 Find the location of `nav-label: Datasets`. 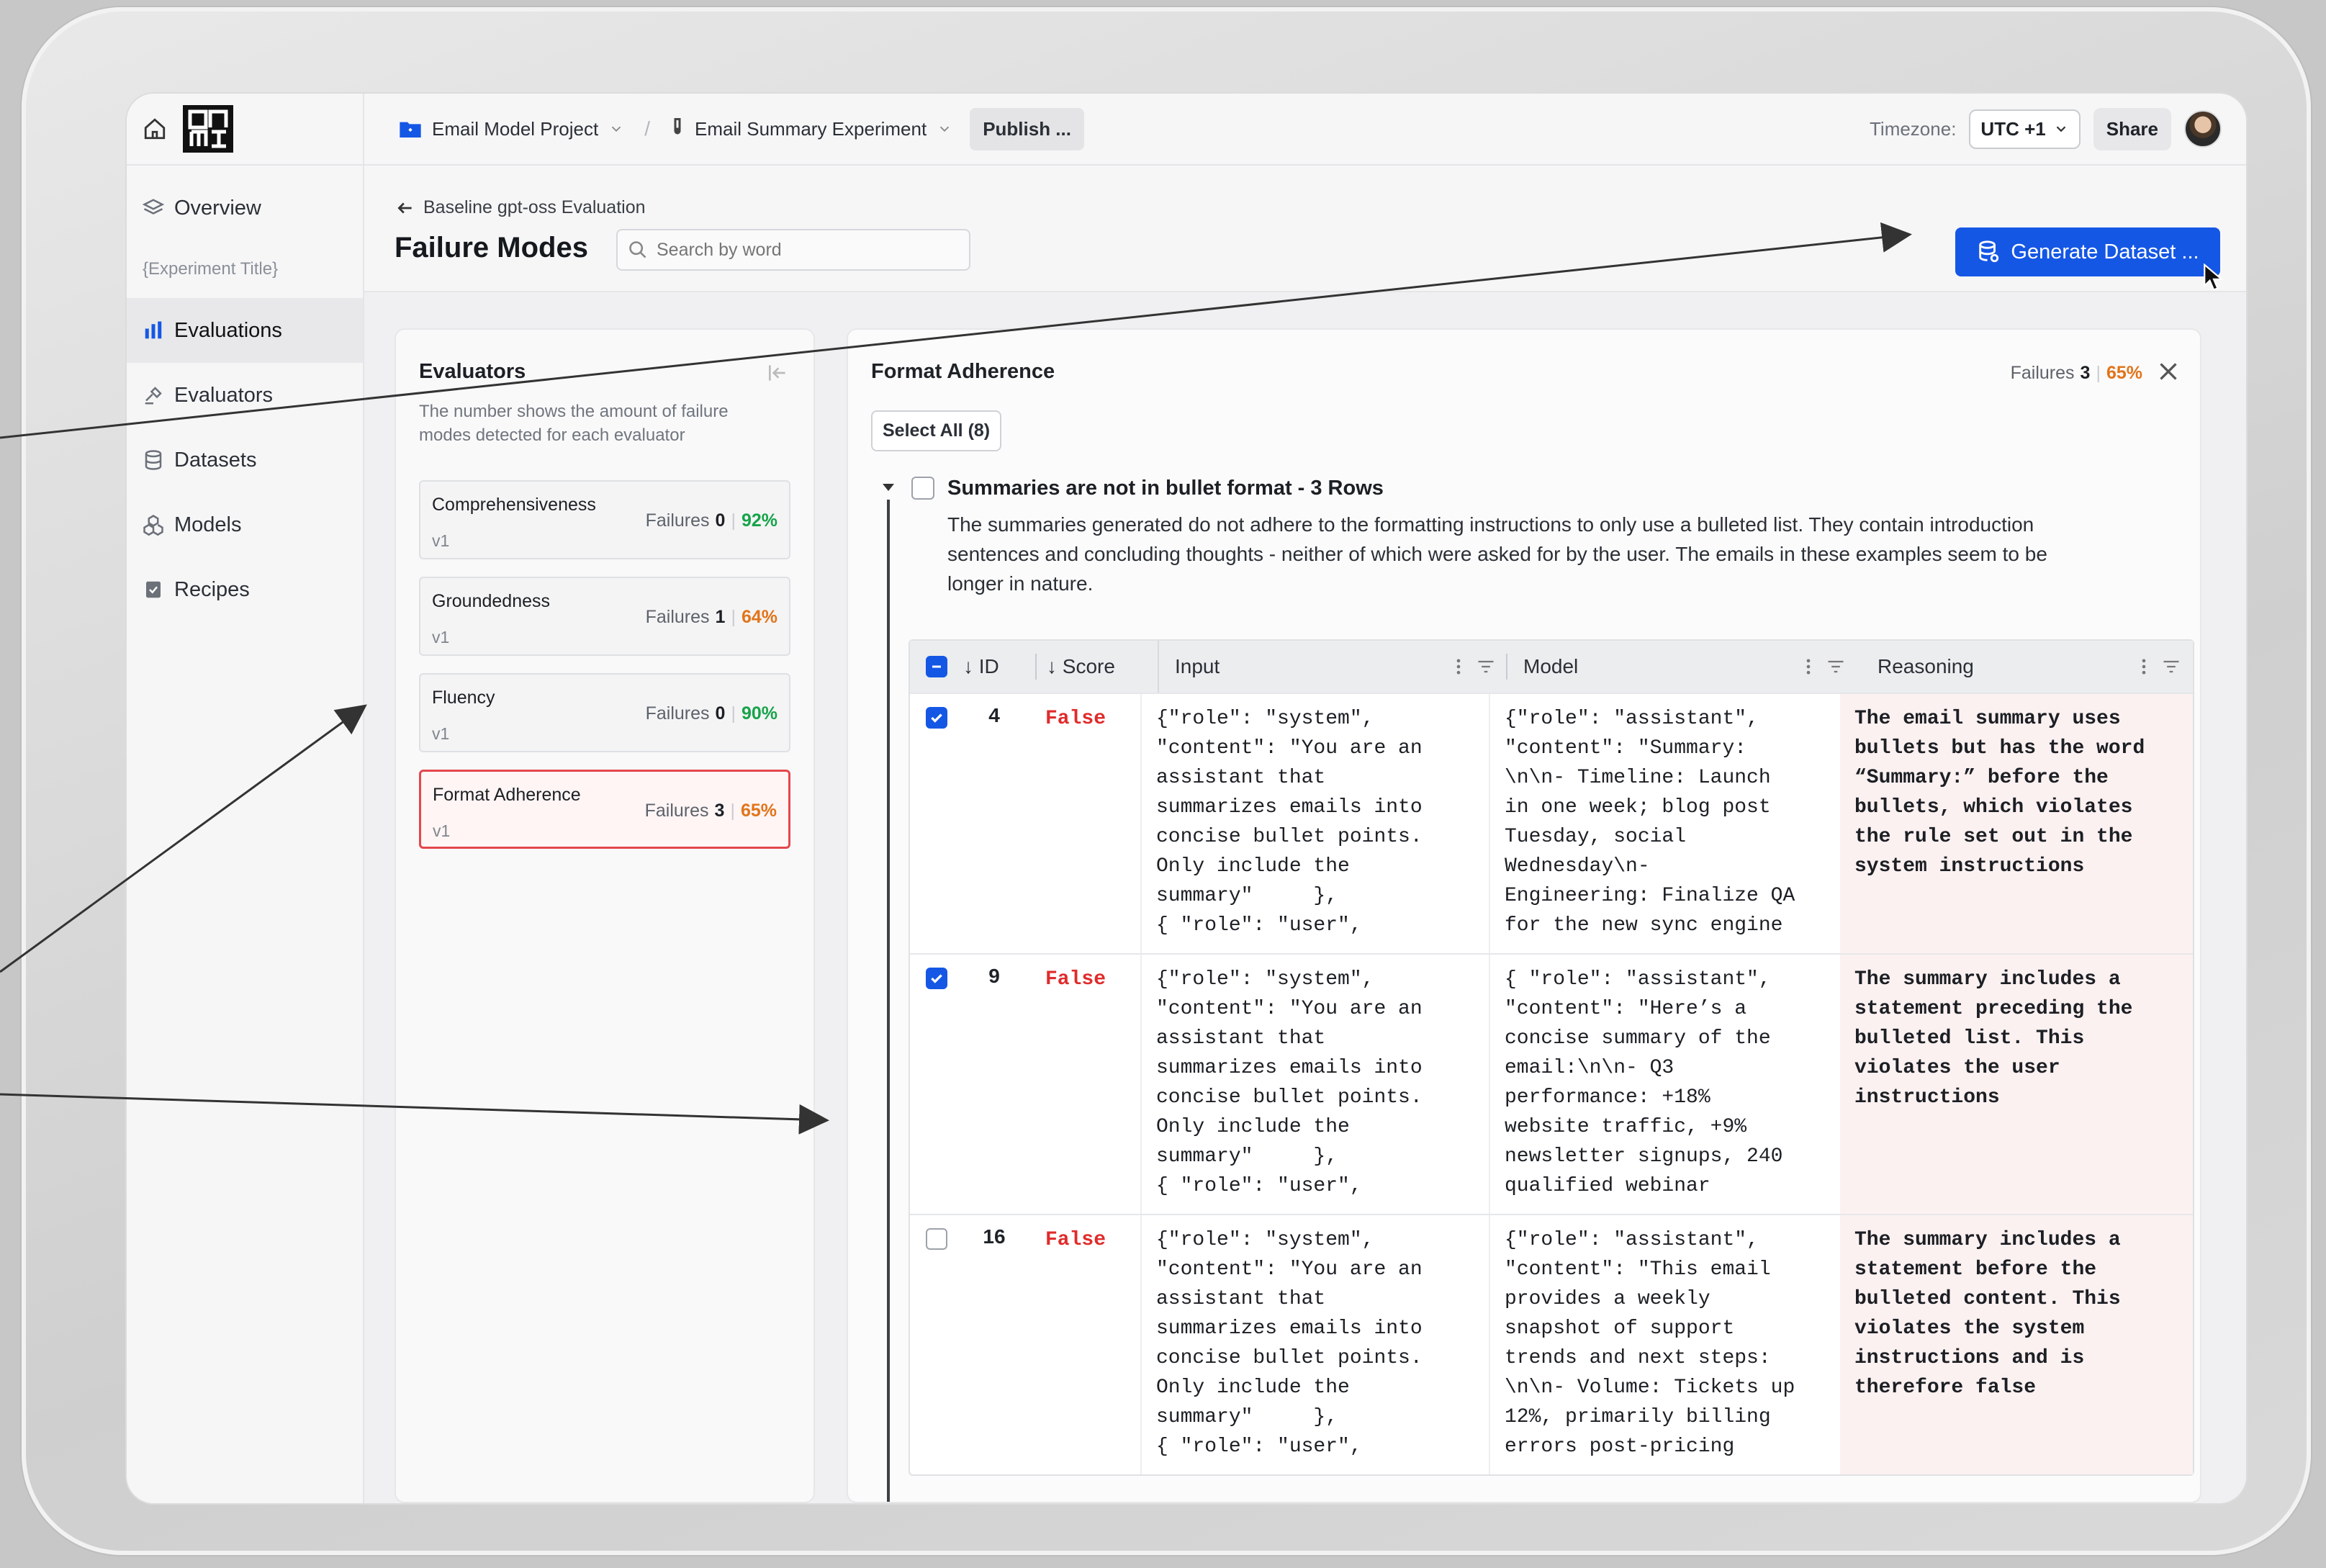

nav-label: Datasets is located at coordinates (215, 460).